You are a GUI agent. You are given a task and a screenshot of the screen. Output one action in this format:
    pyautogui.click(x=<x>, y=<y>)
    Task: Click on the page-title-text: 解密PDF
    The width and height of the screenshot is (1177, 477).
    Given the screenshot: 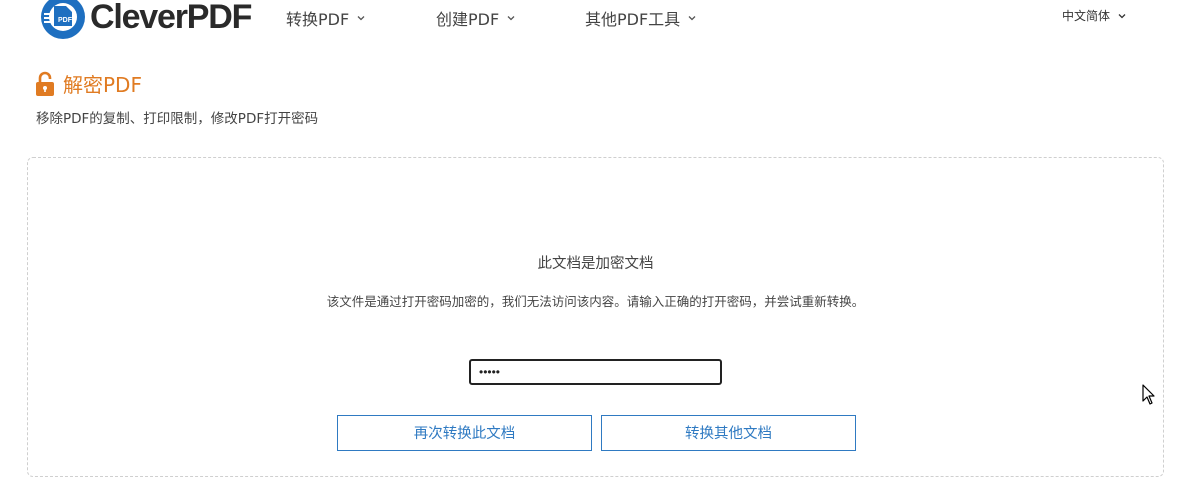 What is the action you would take?
    pyautogui.click(x=102, y=85)
    